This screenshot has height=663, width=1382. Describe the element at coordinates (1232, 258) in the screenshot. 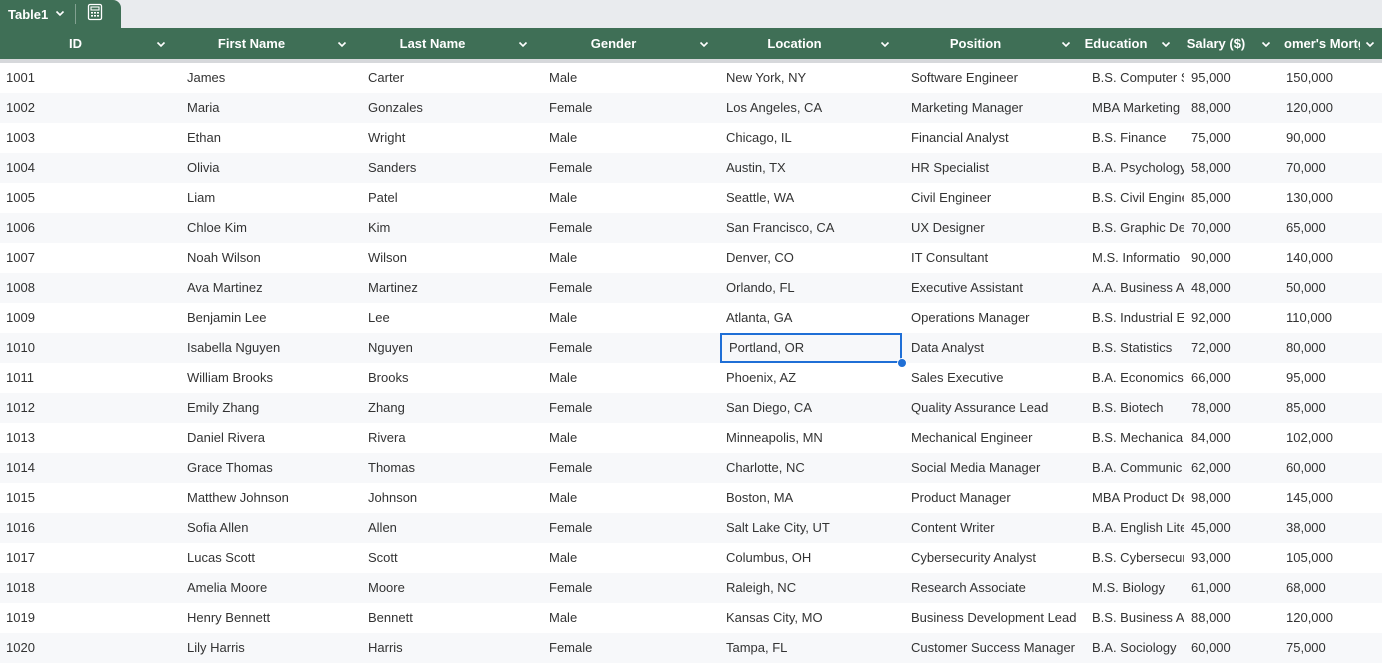

I see `table-cell-salary: 90,000` at that location.